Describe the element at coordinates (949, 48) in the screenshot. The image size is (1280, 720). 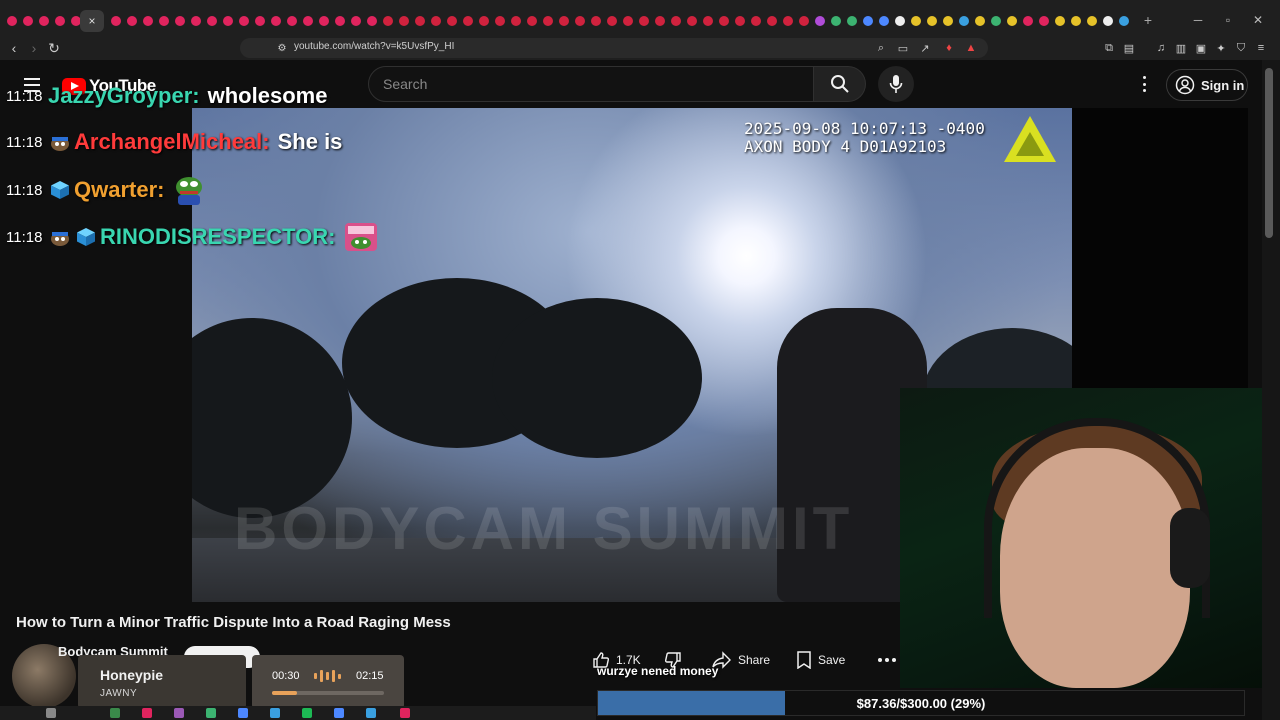
I see `brave-shield-icon: ♦` at that location.